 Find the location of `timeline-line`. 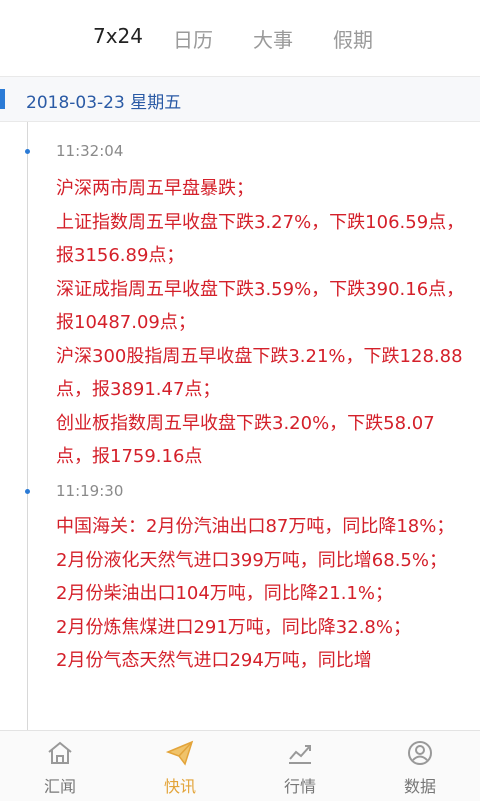

timeline-line is located at coordinates (27, 426).